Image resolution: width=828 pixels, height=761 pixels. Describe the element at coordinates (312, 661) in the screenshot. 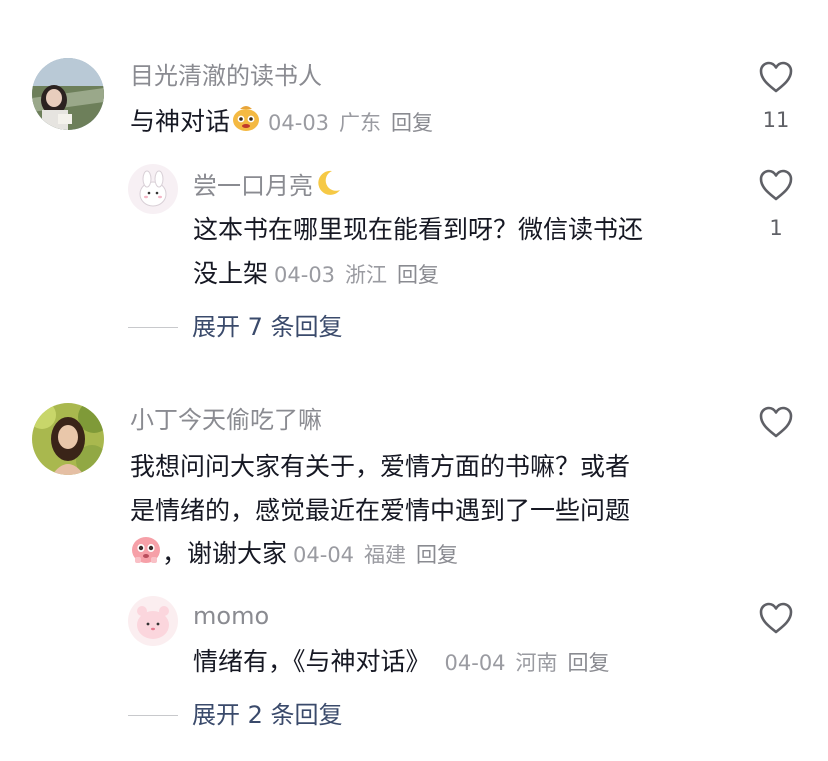

I see `reply-body: 情绪有，《与神对话》` at that location.